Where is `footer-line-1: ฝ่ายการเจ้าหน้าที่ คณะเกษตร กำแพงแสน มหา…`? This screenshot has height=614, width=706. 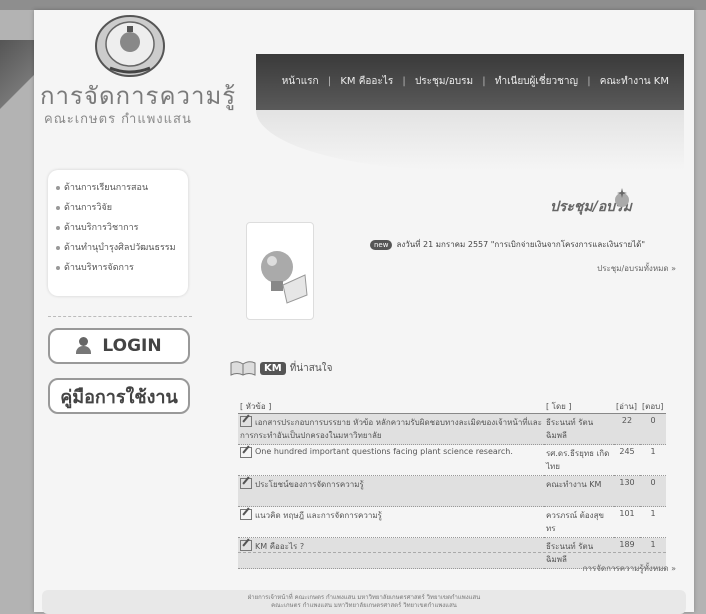 footer-line-1: ฝ่ายการเจ้าหน้าที่ คณะเกษตร กำแพงแสน มหา… is located at coordinates (364, 597).